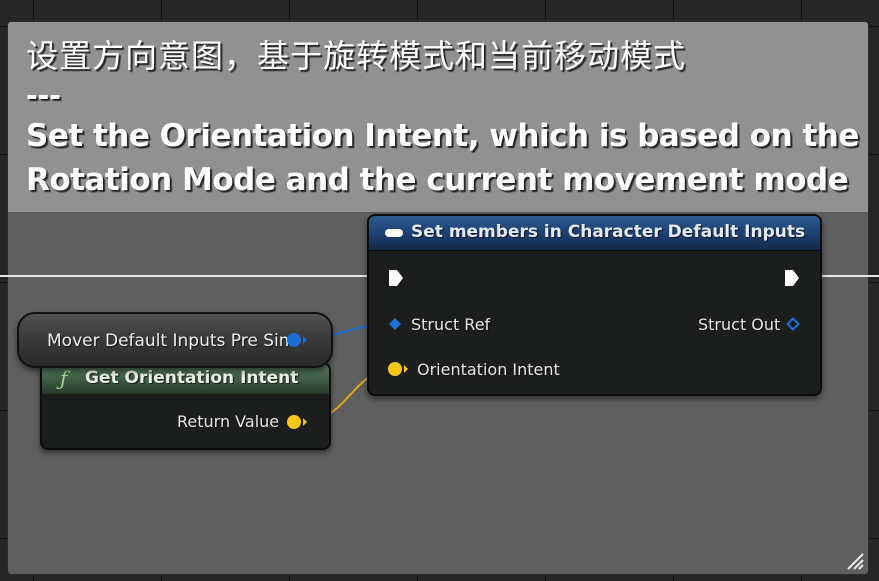 This screenshot has height=581, width=879. I want to click on variable-output-pin-icon, so click(297, 340).